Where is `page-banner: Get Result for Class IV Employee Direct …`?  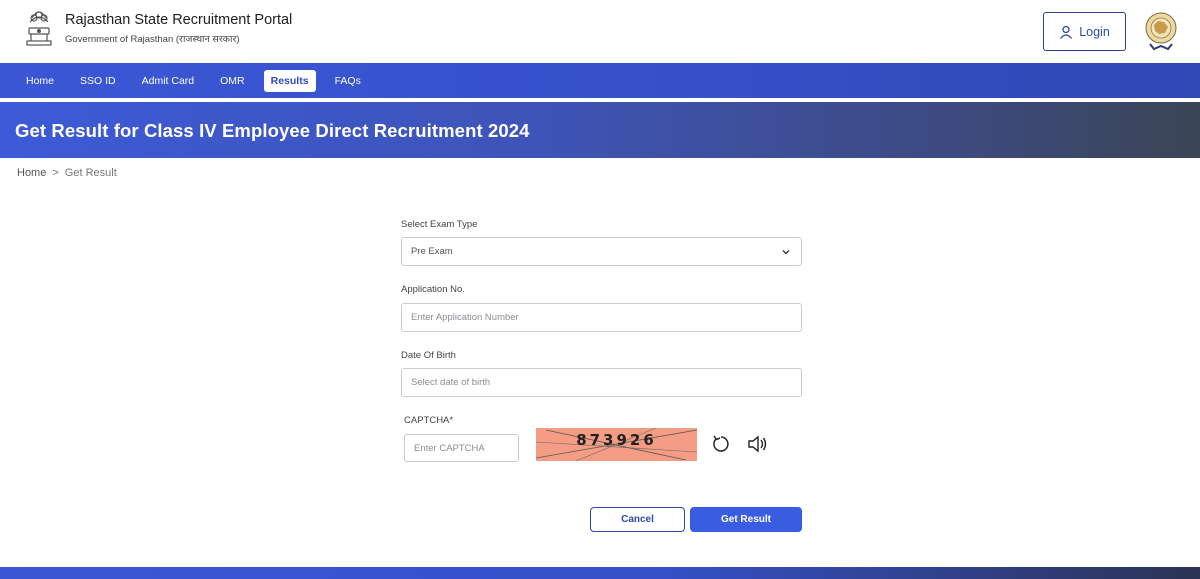
page-banner: Get Result for Class IV Employee Direct … is located at coordinates (600, 130).